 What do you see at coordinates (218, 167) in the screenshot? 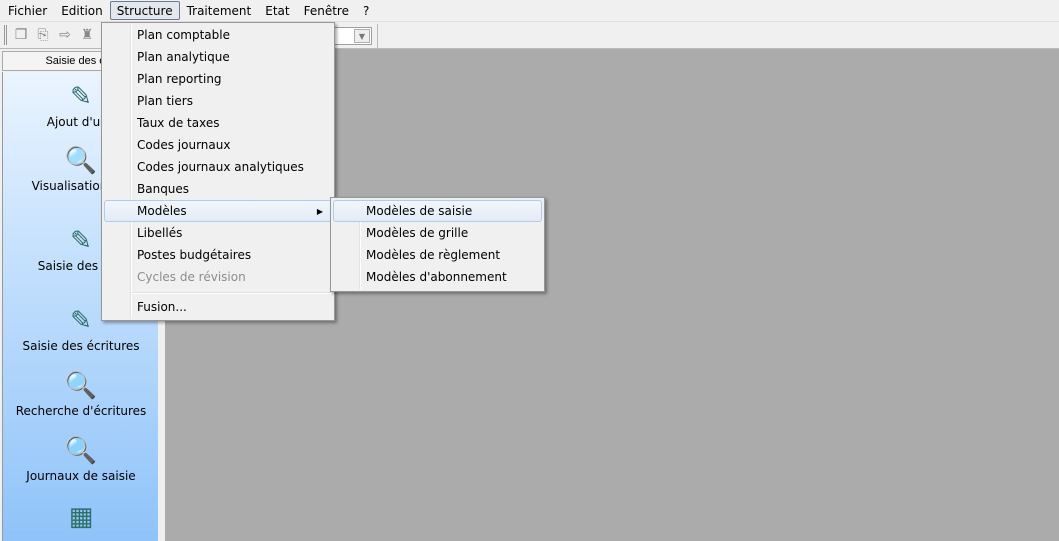
I see `menu-item-codes-journaux-analytiques: Codes journaux analytiques` at bounding box center [218, 167].